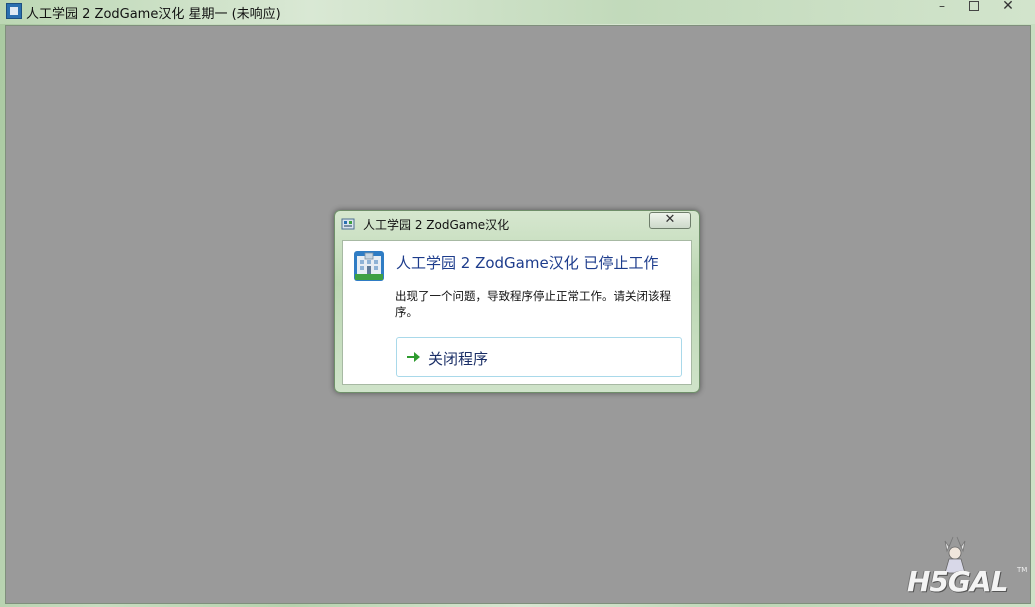 The height and width of the screenshot is (607, 1035). I want to click on window-titlebar: 人工学园 2 ZodGame汉化 星期一 (未响应) – ✕, so click(517, 12).